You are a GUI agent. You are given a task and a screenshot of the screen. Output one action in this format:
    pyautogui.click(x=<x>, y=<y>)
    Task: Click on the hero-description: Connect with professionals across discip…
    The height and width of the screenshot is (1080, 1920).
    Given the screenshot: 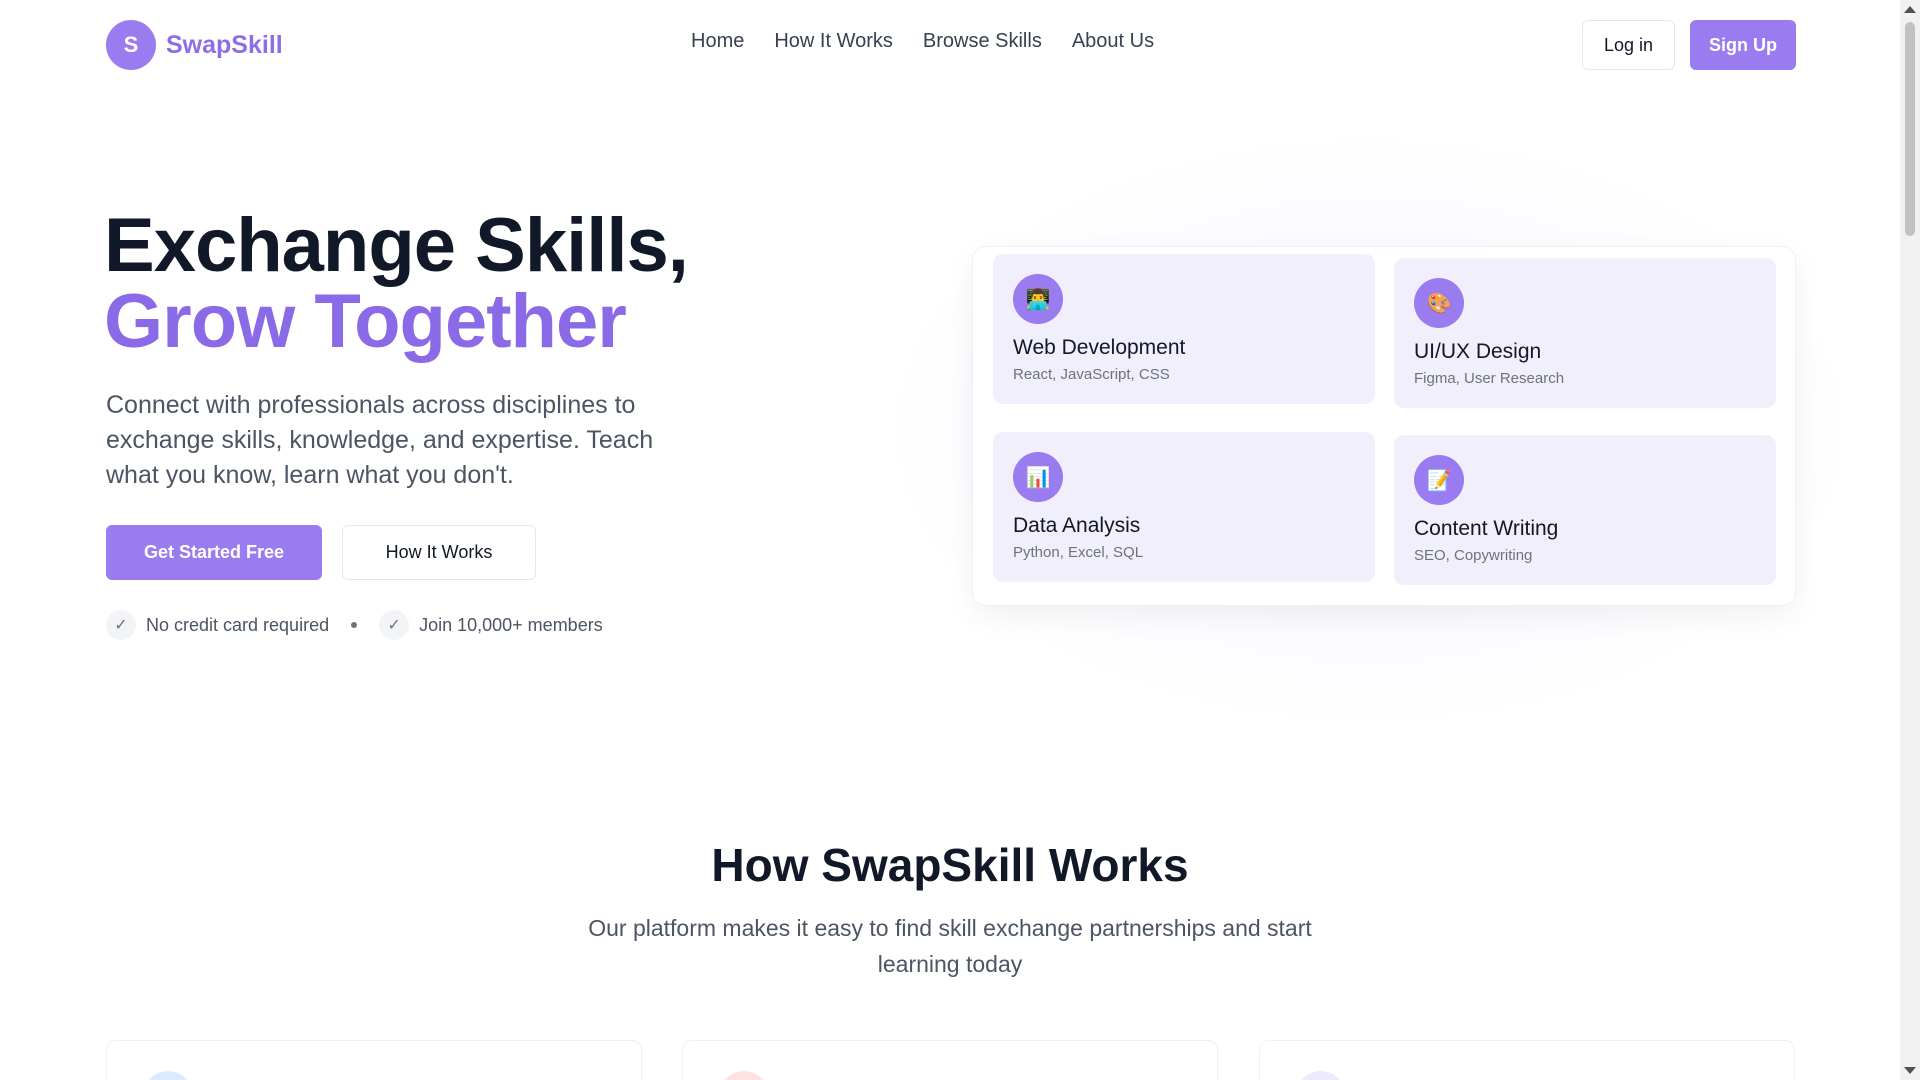 What is the action you would take?
    pyautogui.click(x=380, y=440)
    